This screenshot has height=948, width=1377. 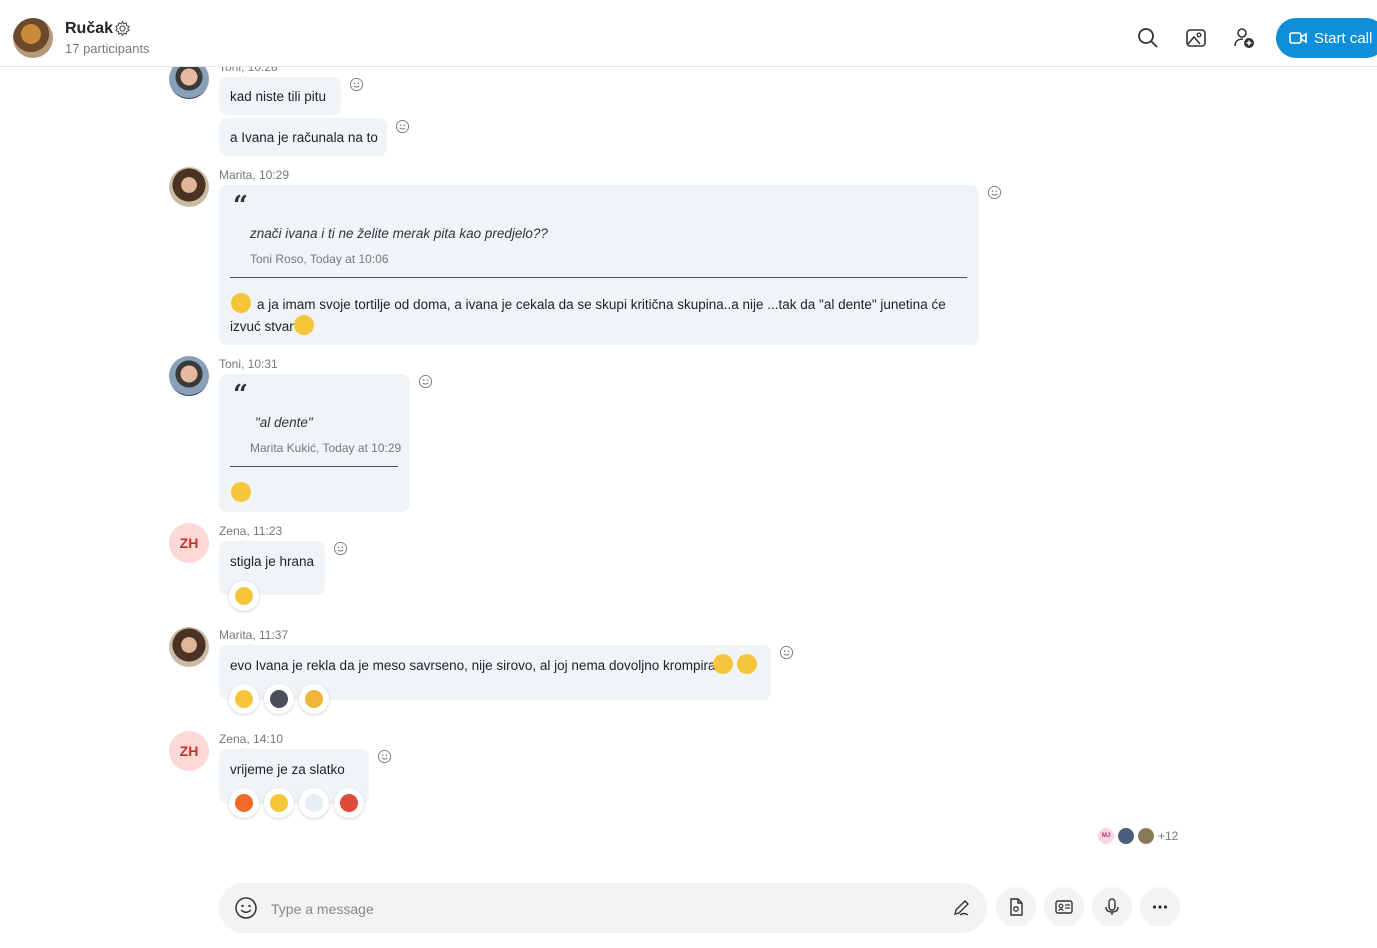 I want to click on file-icon, so click(x=1016, y=907).